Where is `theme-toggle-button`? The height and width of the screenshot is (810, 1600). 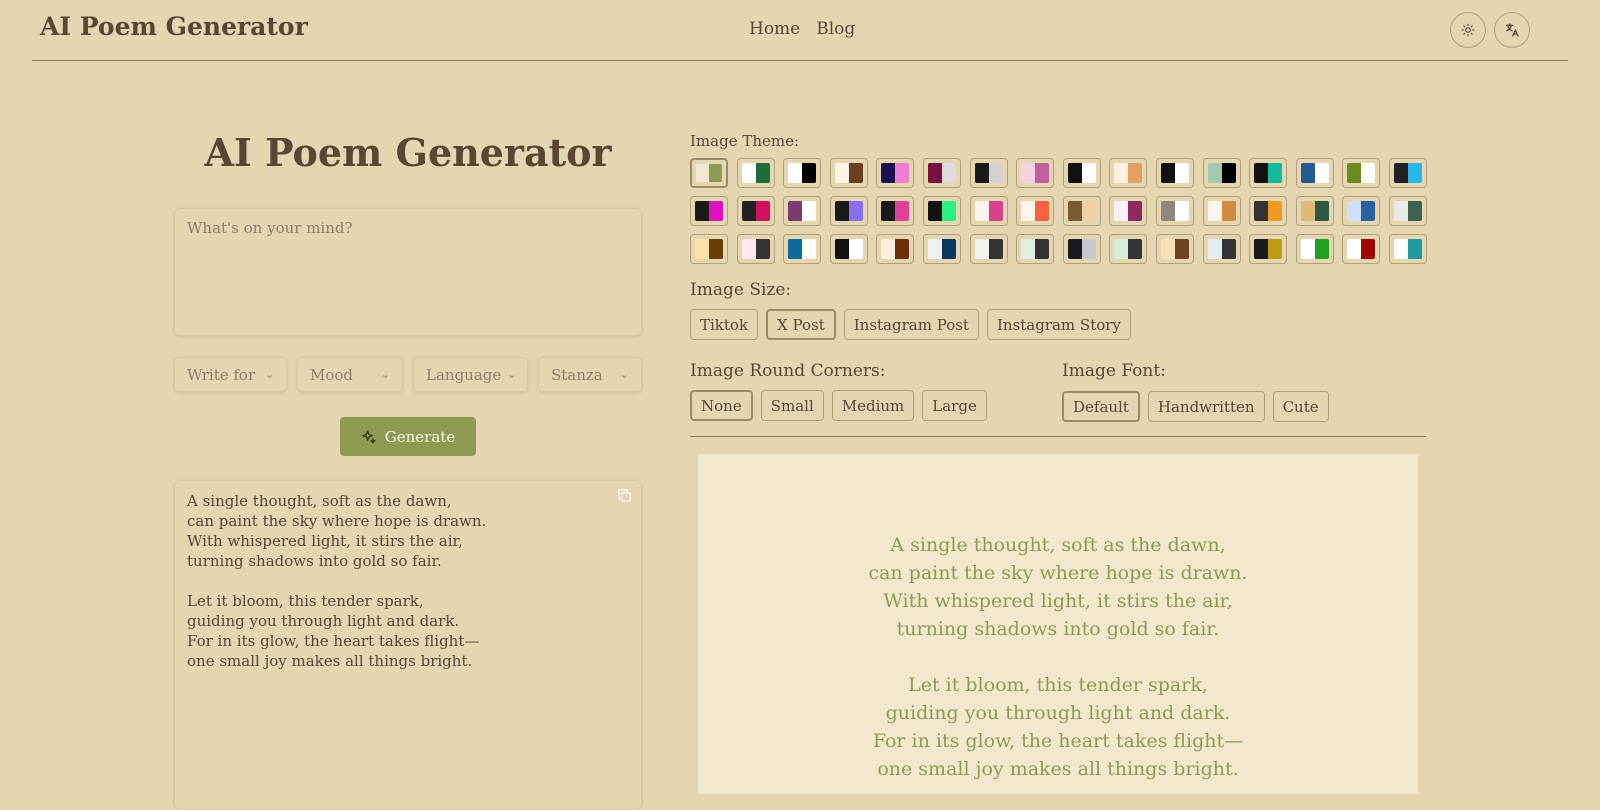 theme-toggle-button is located at coordinates (1468, 30).